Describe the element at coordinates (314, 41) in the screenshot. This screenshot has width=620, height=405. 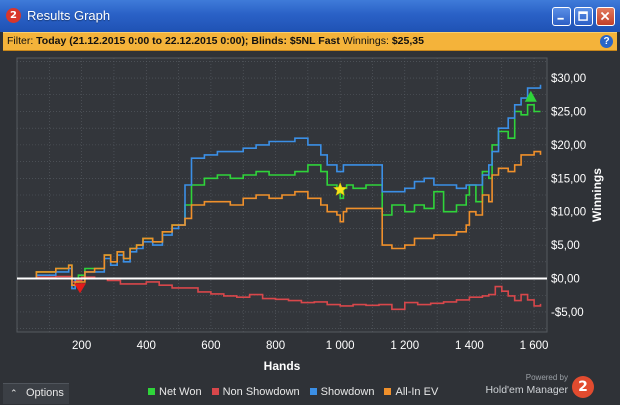
I see `filter-blinds-value: $5NL Fast` at that location.